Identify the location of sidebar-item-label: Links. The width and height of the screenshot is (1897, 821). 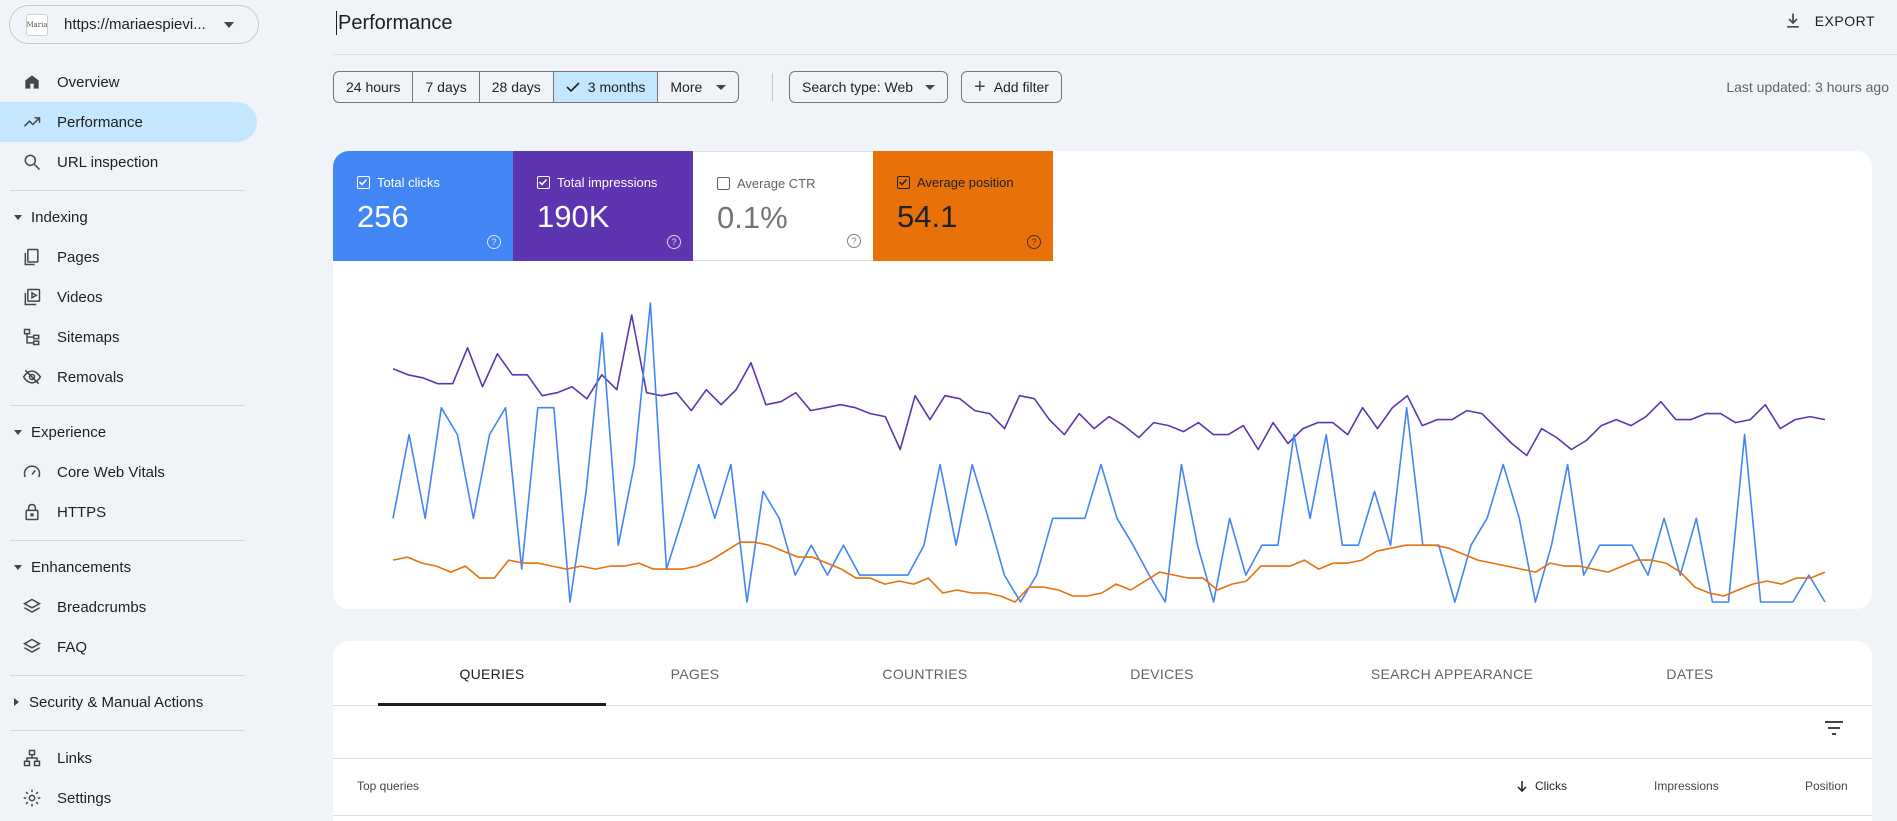
(75, 758).